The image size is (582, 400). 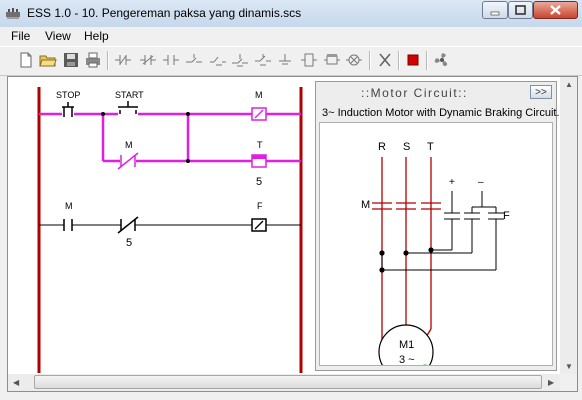 I want to click on contact-t-value: 5, so click(x=129, y=243).